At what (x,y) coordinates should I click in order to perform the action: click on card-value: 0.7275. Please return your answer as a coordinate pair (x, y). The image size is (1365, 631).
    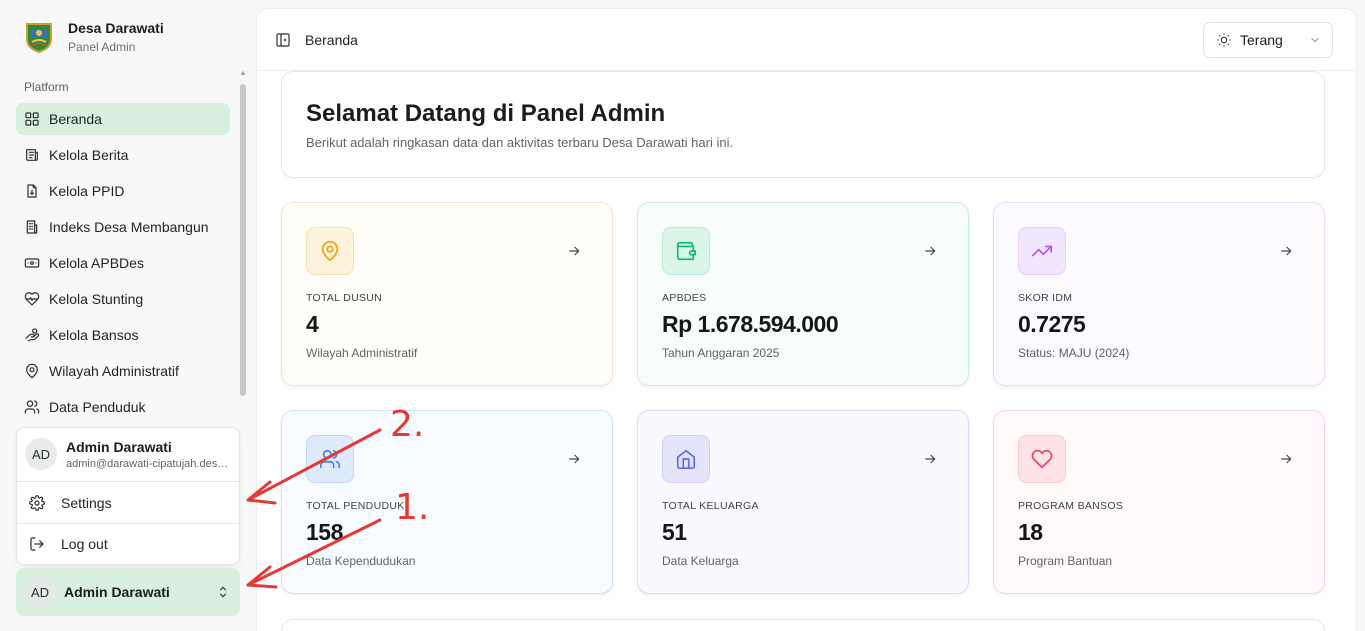
    Looking at the image, I should click on (1052, 324).